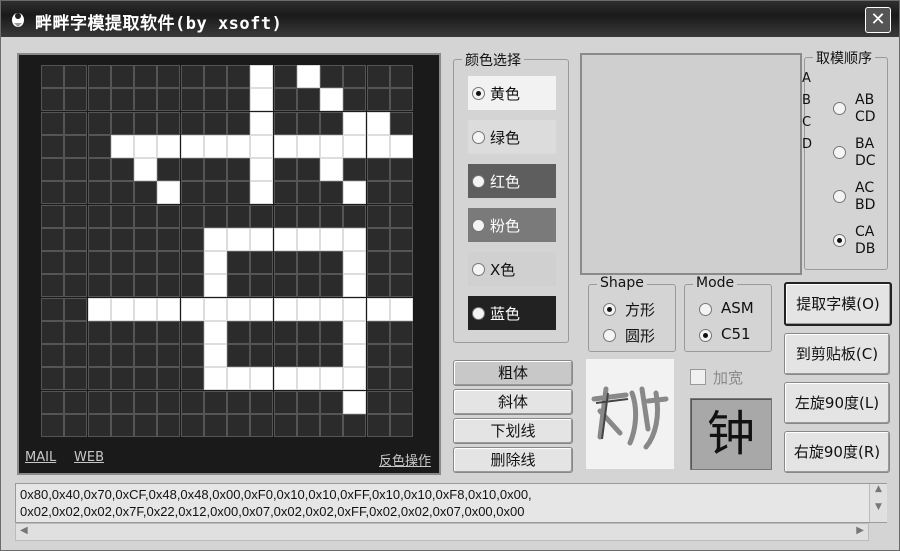 The image size is (900, 551). I want to click on bold-button: 粗体, so click(513, 373).